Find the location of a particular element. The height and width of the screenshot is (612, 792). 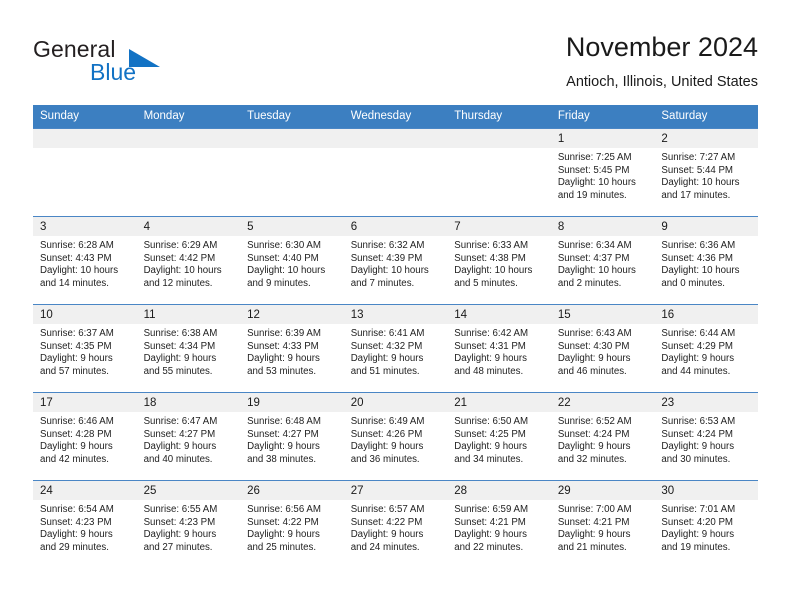

daylight-duration-line2: and 30 minutes. is located at coordinates (696, 459).